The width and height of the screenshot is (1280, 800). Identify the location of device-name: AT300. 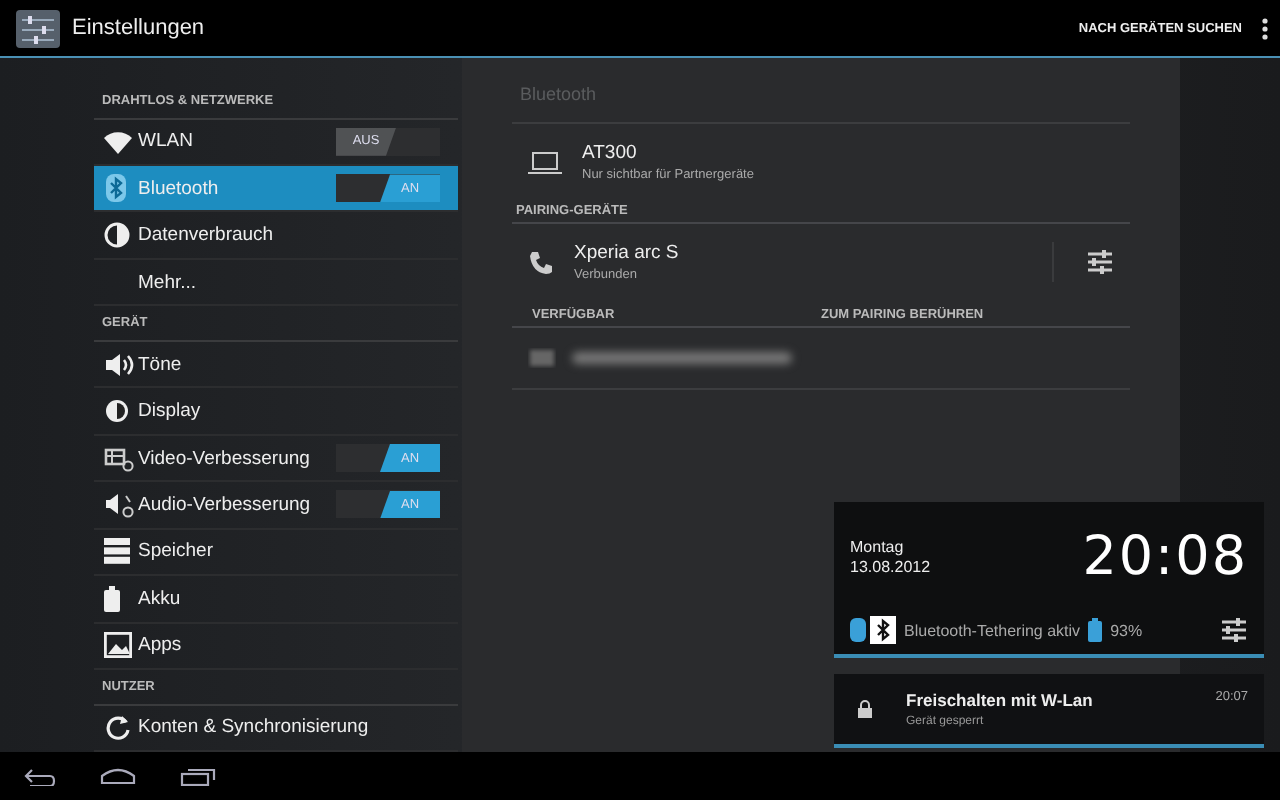
(610, 153).